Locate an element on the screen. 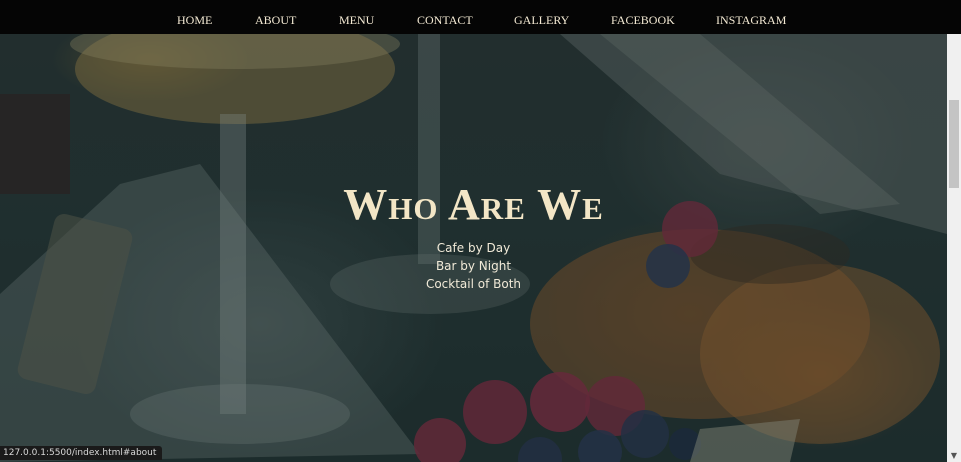  status-bar-url: 127.0.0.1:5500/index.html#about is located at coordinates (81, 453).